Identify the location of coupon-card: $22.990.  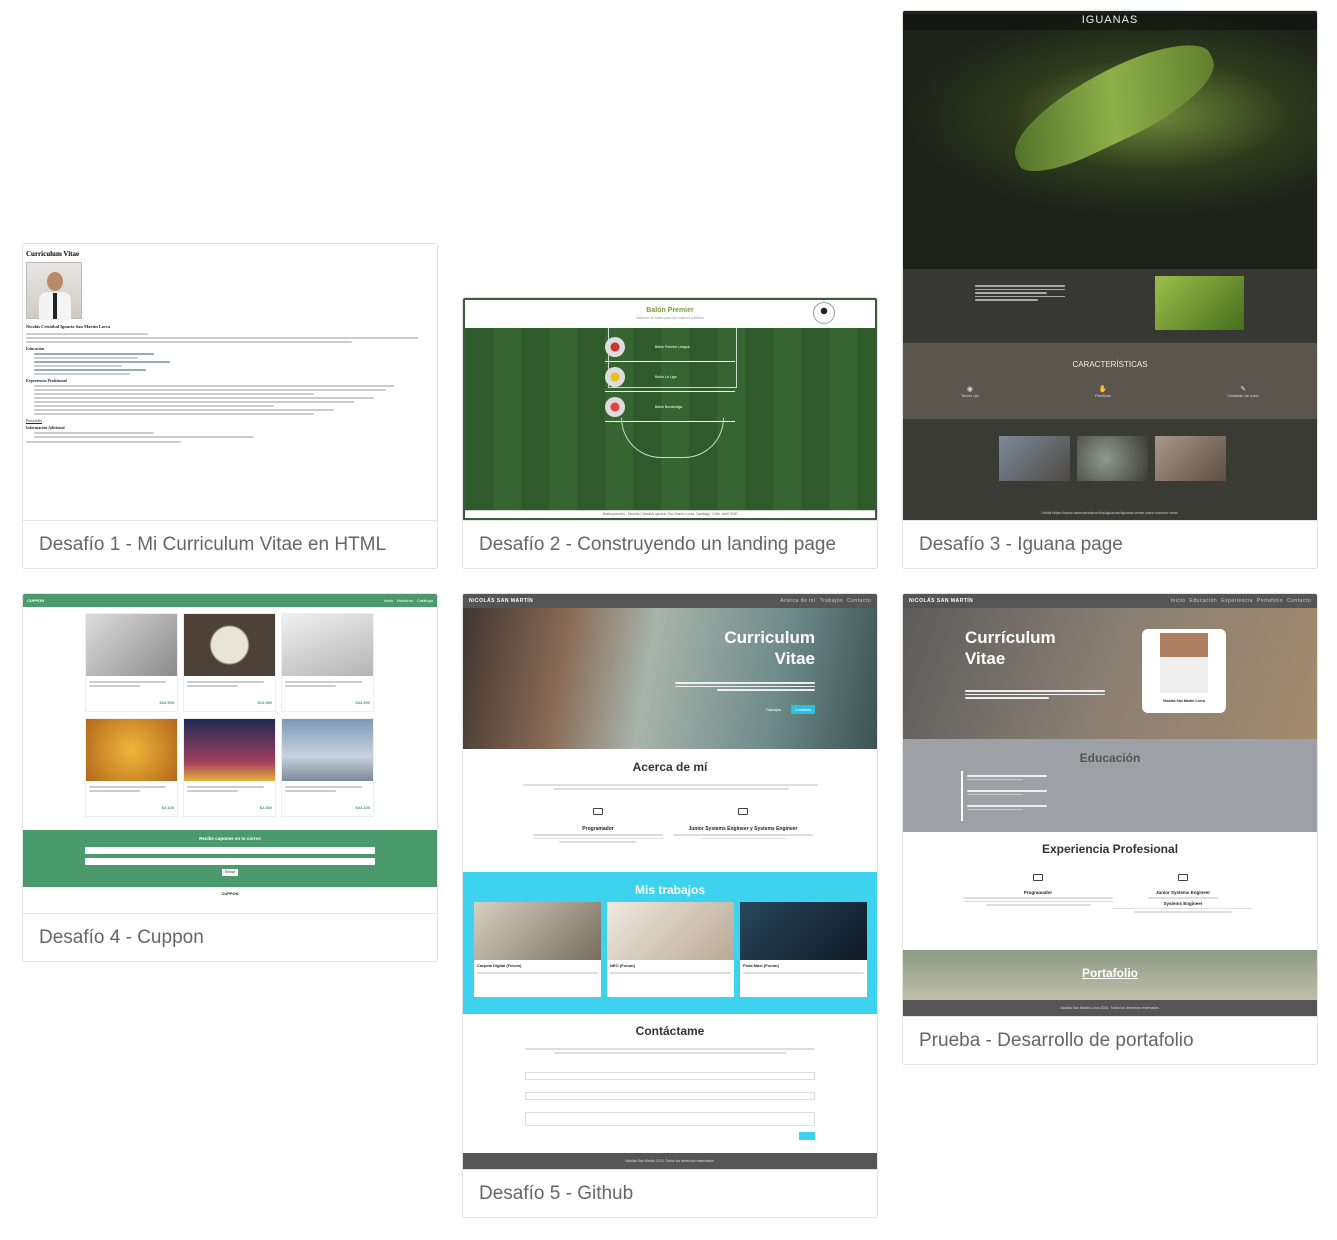
(131, 662).